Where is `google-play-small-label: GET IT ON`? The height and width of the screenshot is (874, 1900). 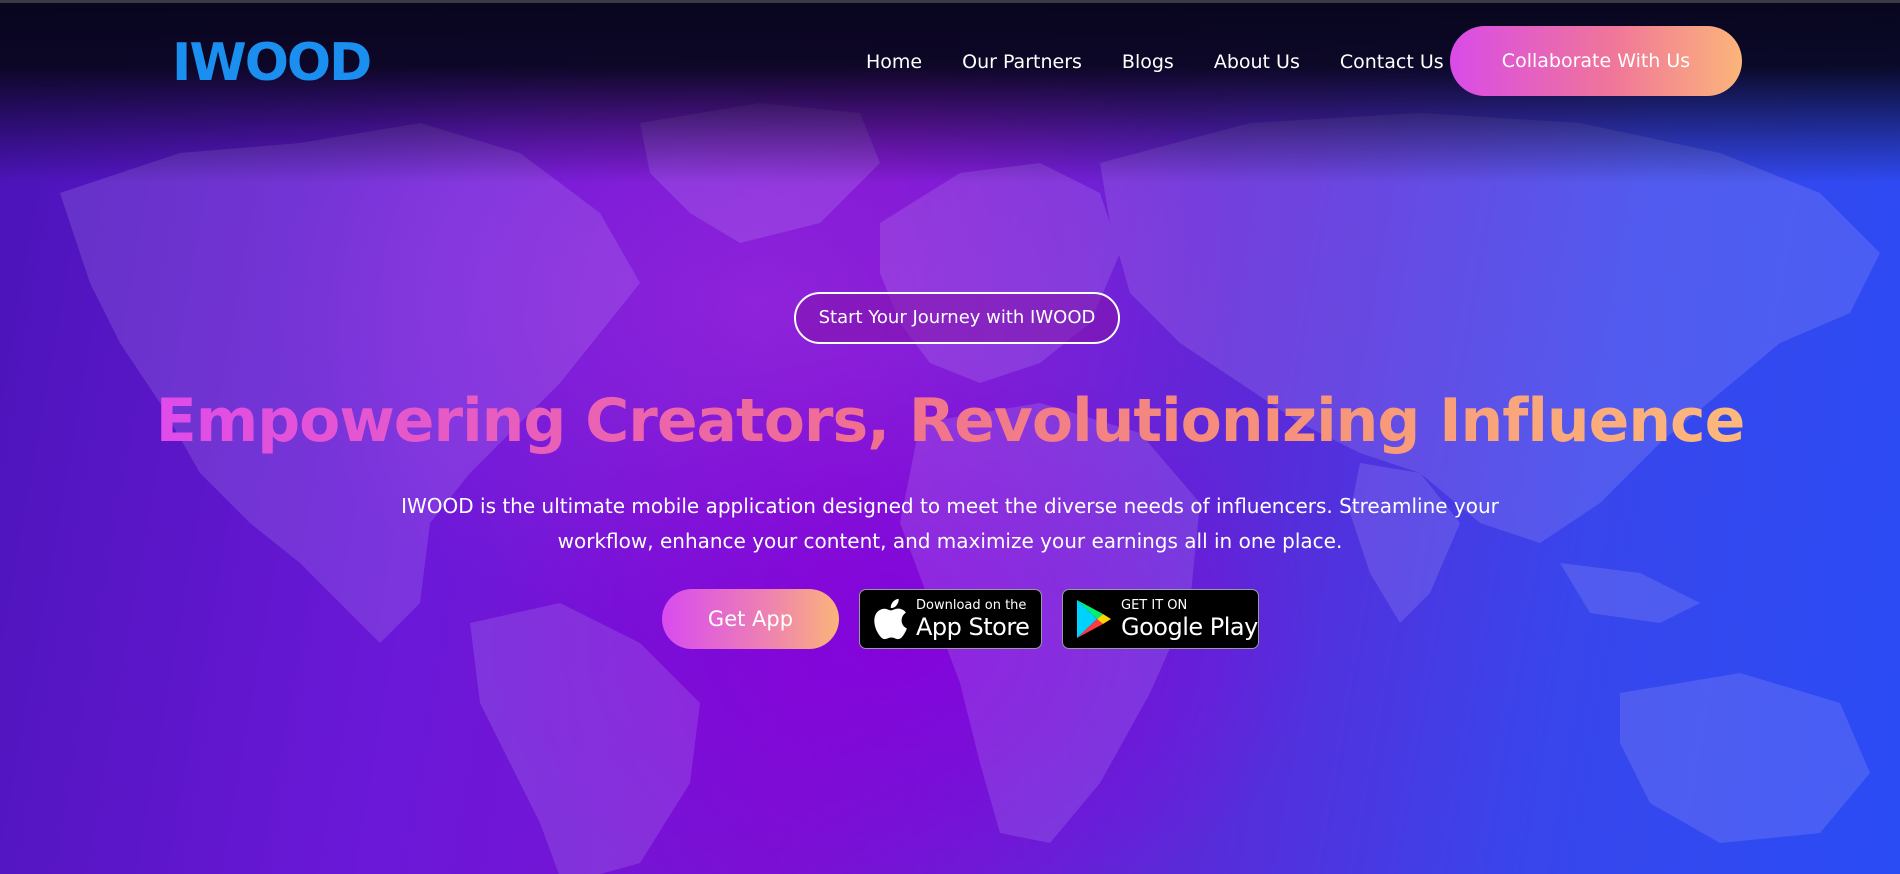 google-play-small-label: GET IT ON is located at coordinates (1154, 605).